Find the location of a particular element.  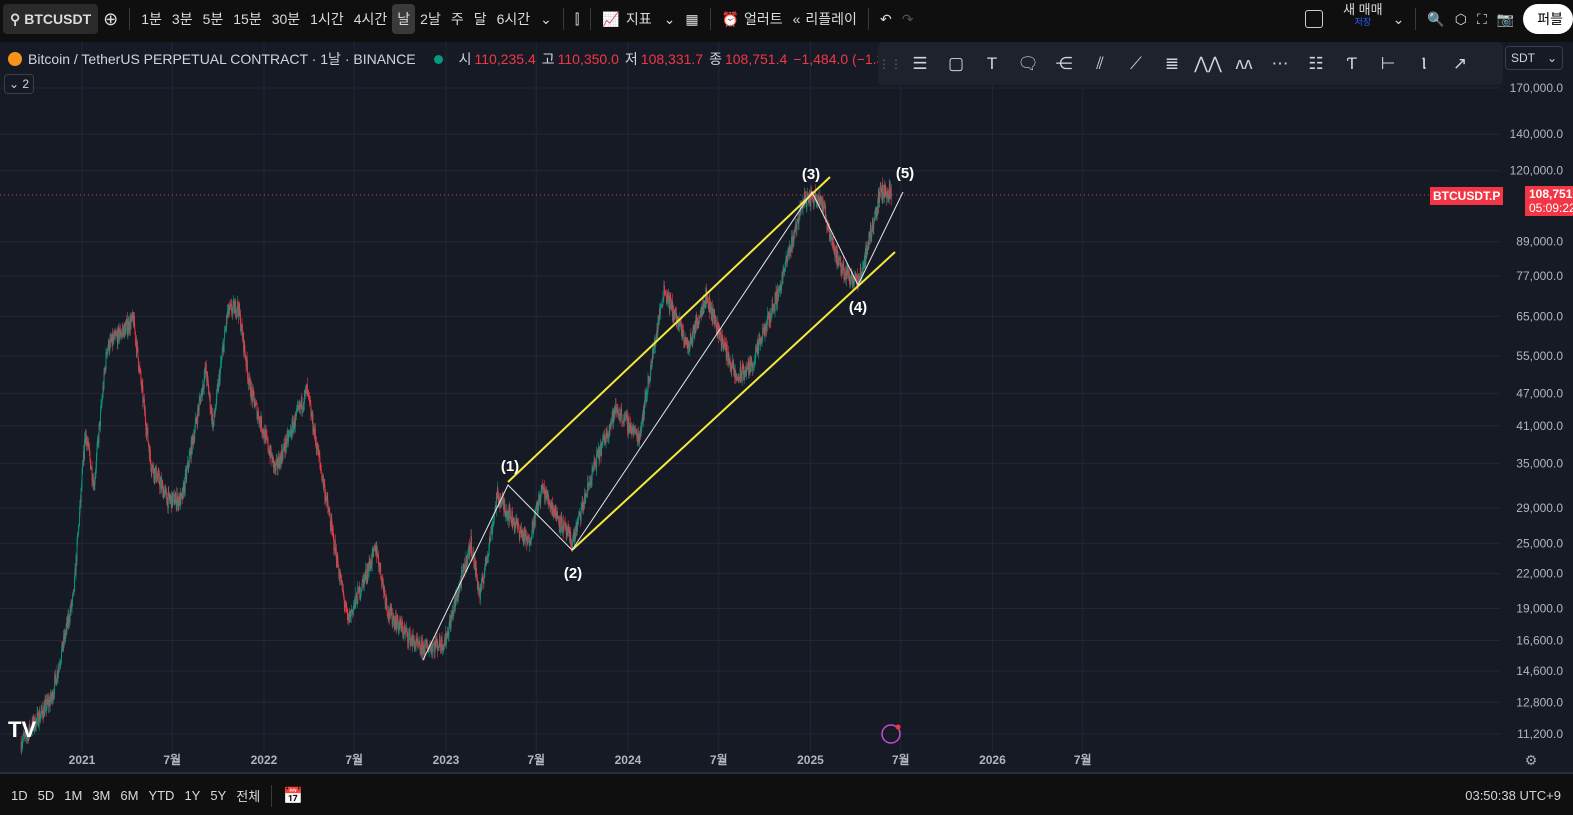

regression-tool-icon: ⋯ is located at coordinates (1280, 64).